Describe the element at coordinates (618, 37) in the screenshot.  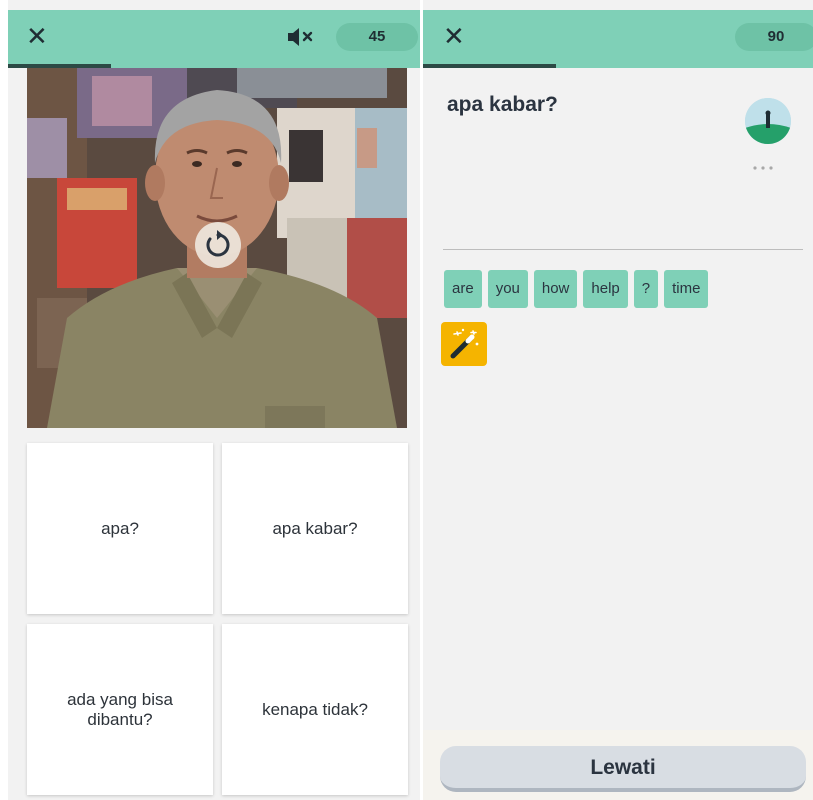
I see `top-bar: ✕ 90` at that location.